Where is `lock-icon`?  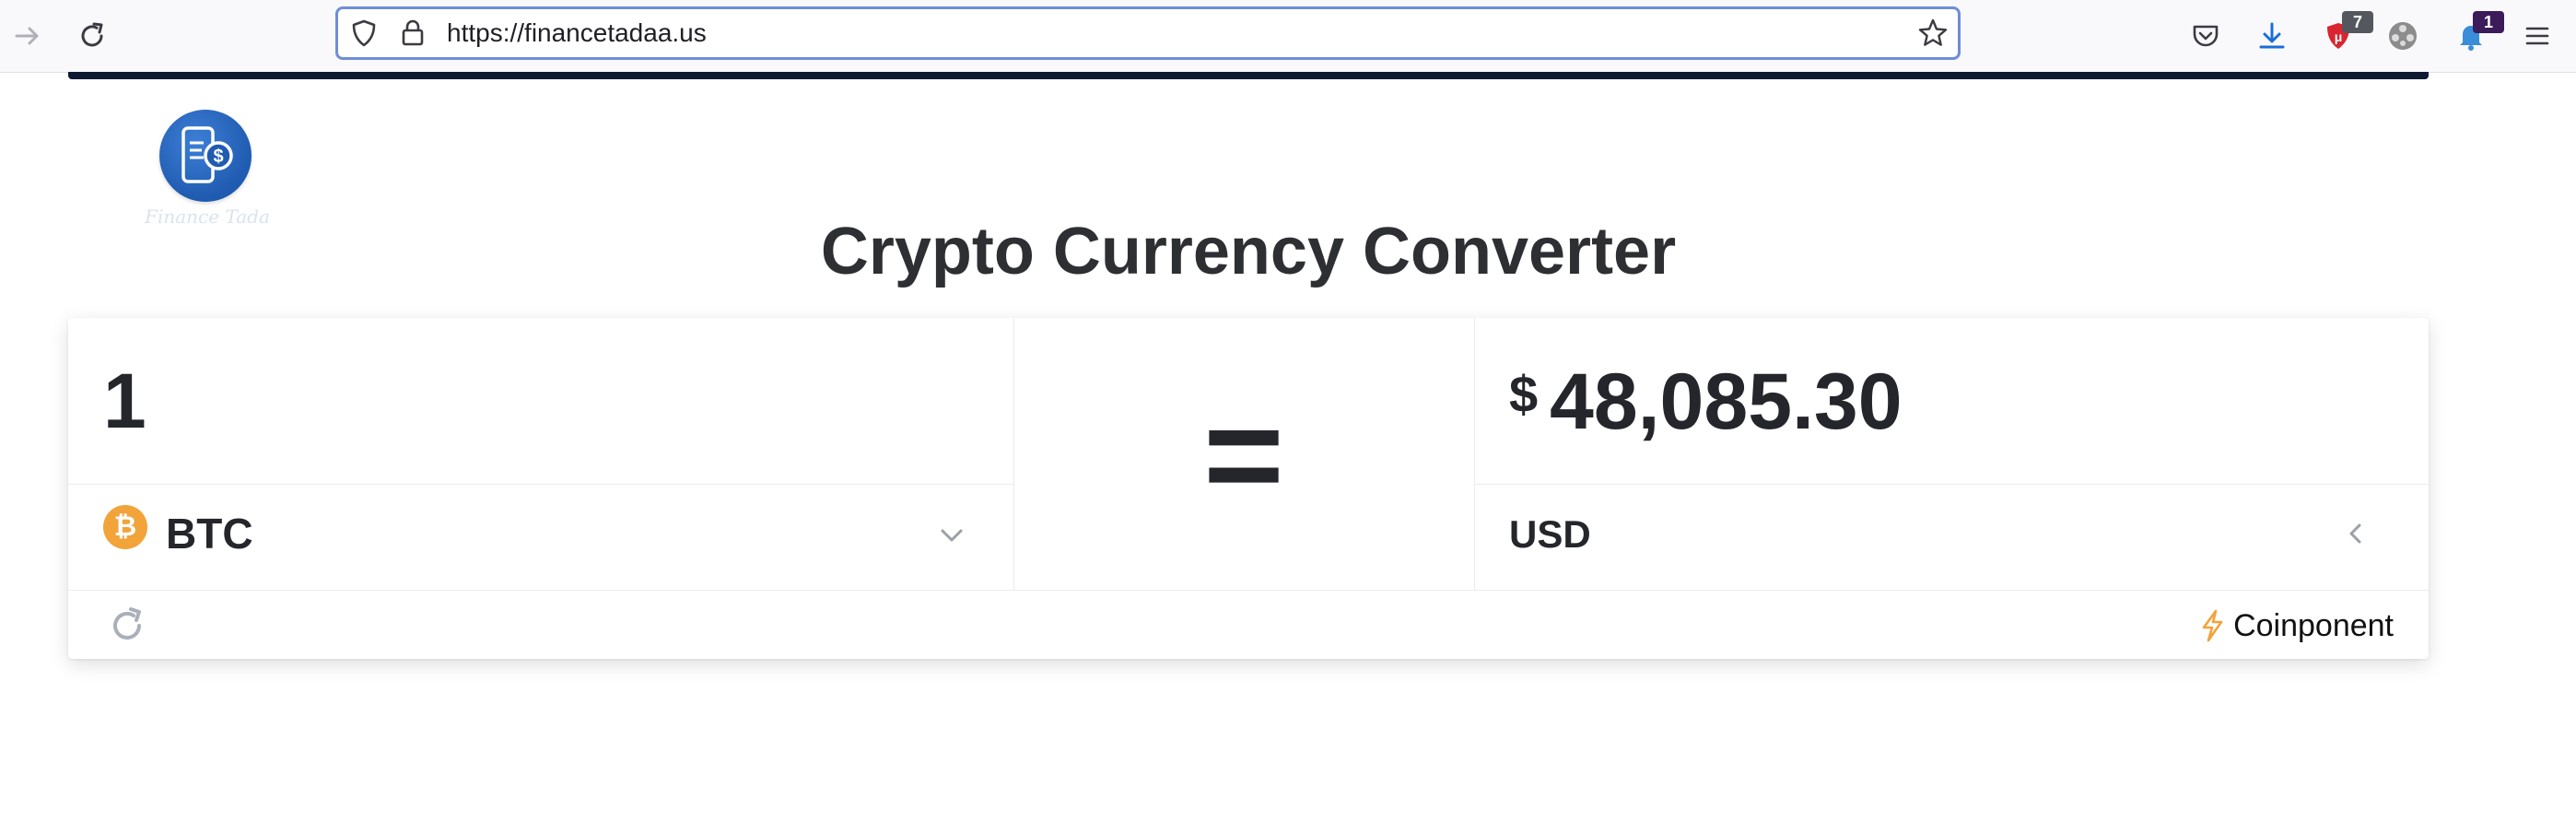 lock-icon is located at coordinates (413, 32).